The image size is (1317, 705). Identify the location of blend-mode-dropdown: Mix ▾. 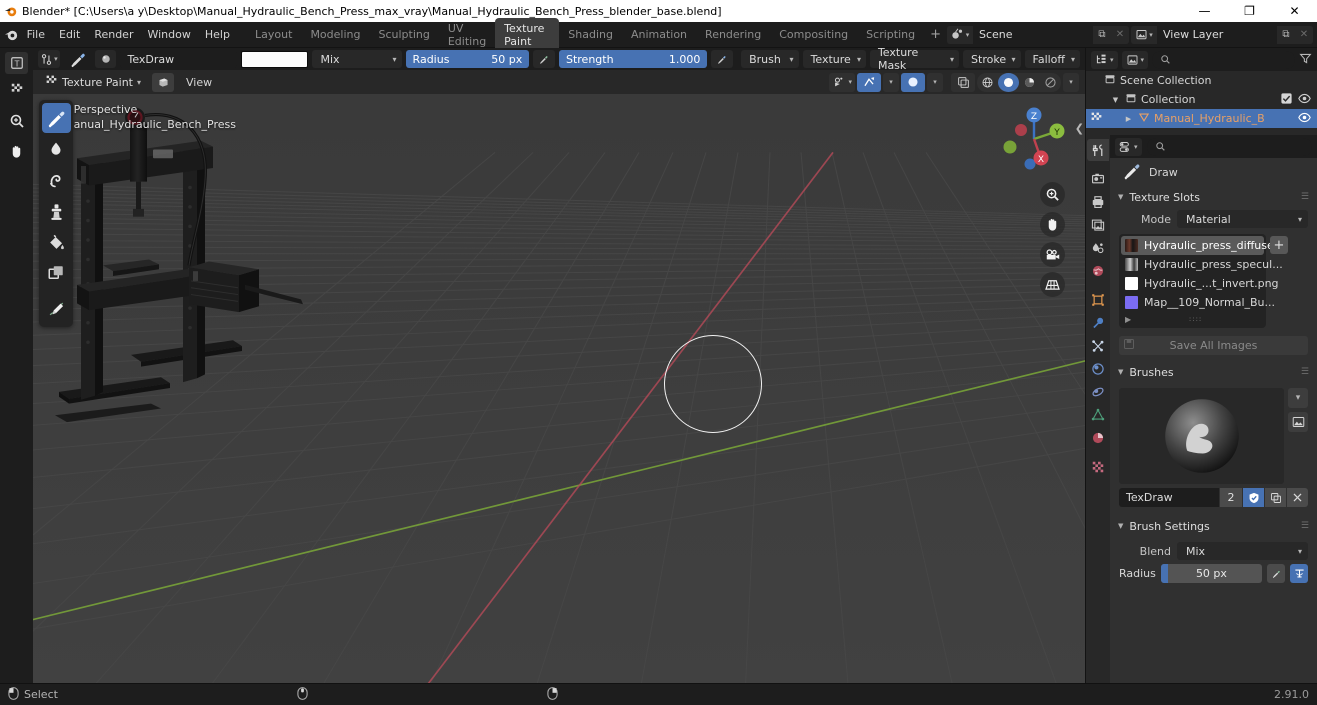
(357, 59).